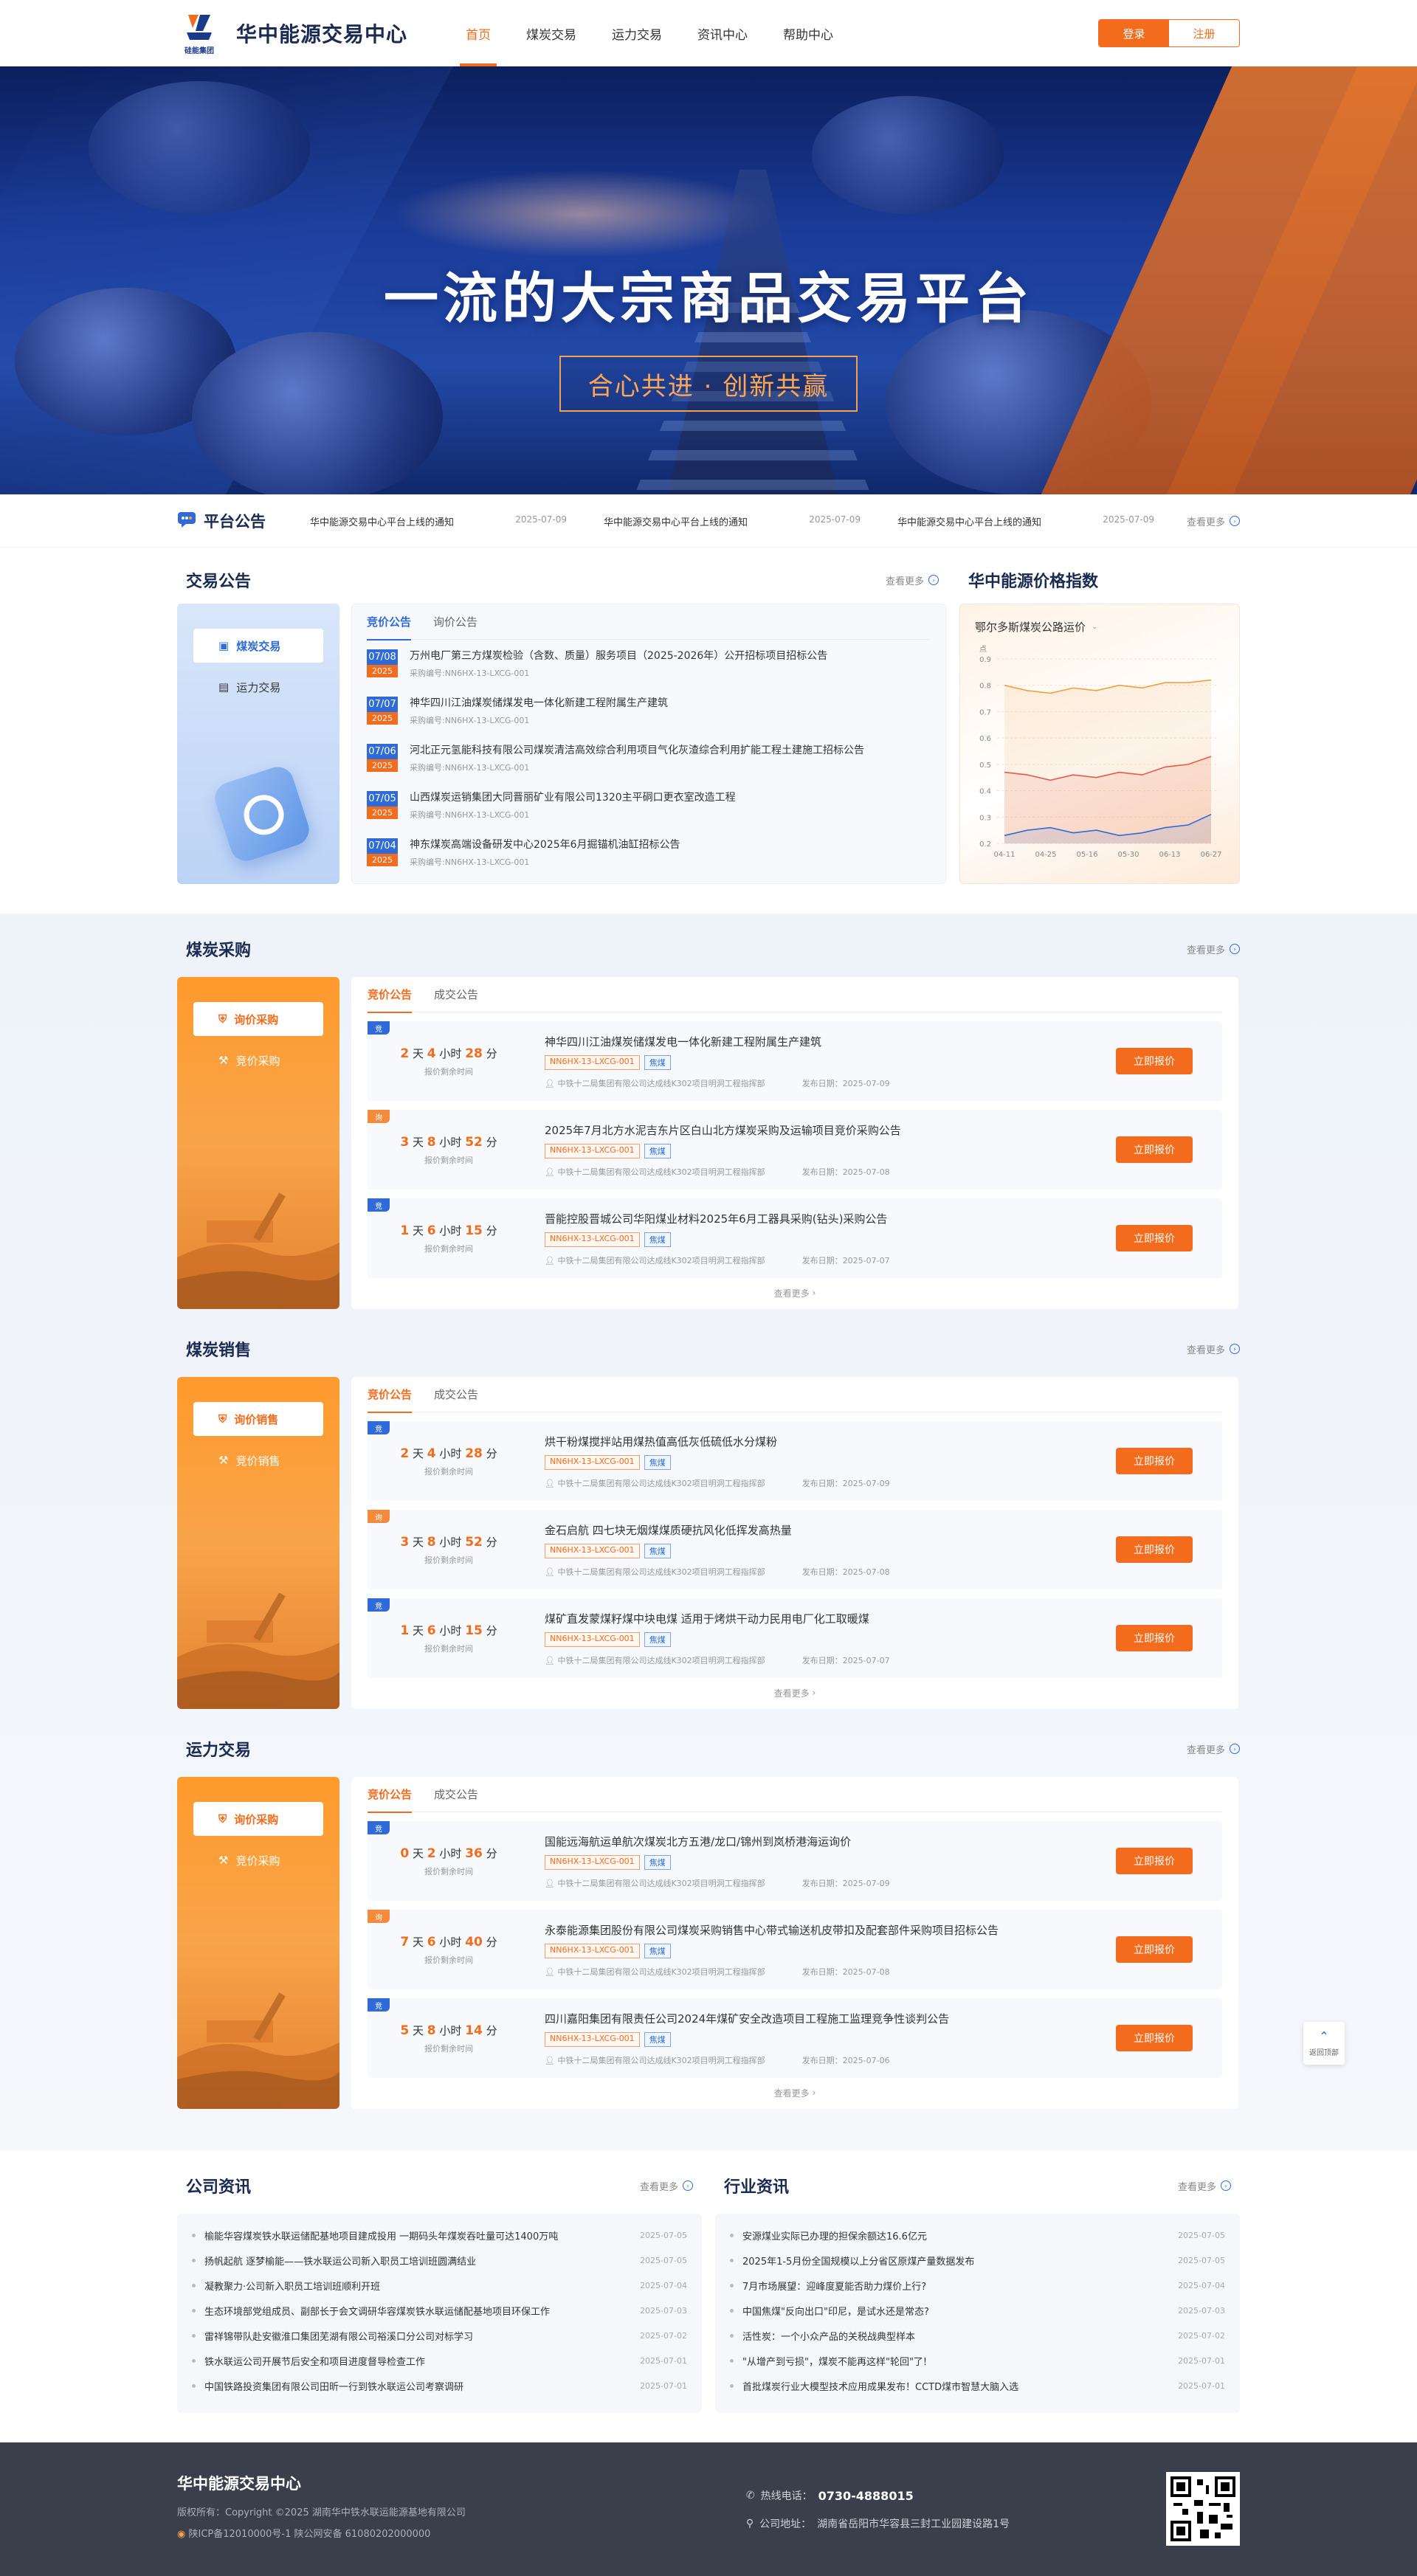 Image resolution: width=1417 pixels, height=2576 pixels. I want to click on footer-icp: ◉ 陕ICP备12010000号-1 陕公网安备 61080202000000, so click(321, 2533).